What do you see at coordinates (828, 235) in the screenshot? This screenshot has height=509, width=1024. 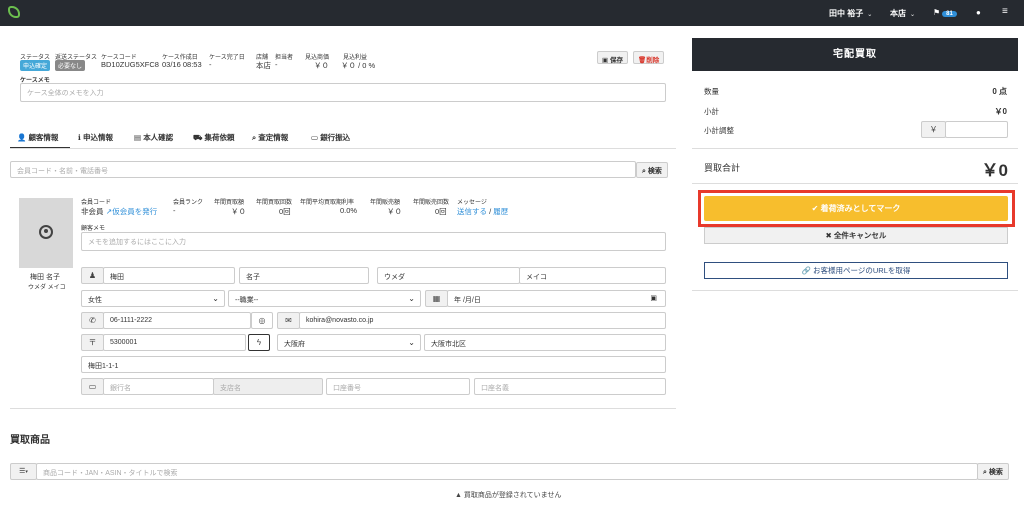 I see `close-icon: ✖` at bounding box center [828, 235].